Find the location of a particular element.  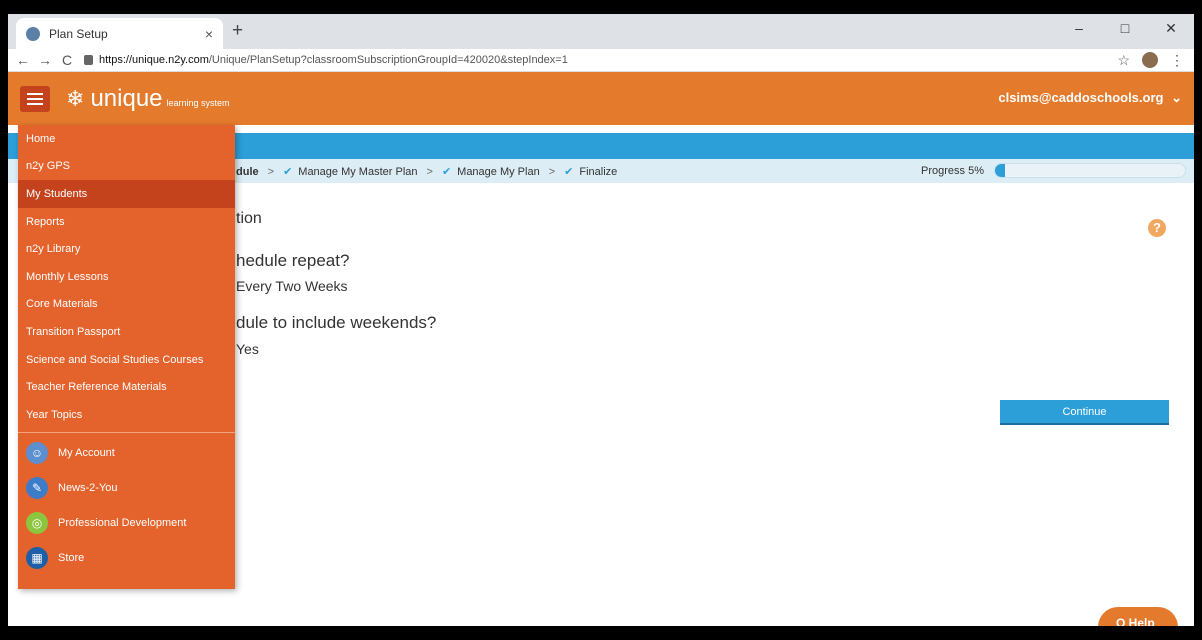

logo-word: unique is located at coordinates (126, 98).